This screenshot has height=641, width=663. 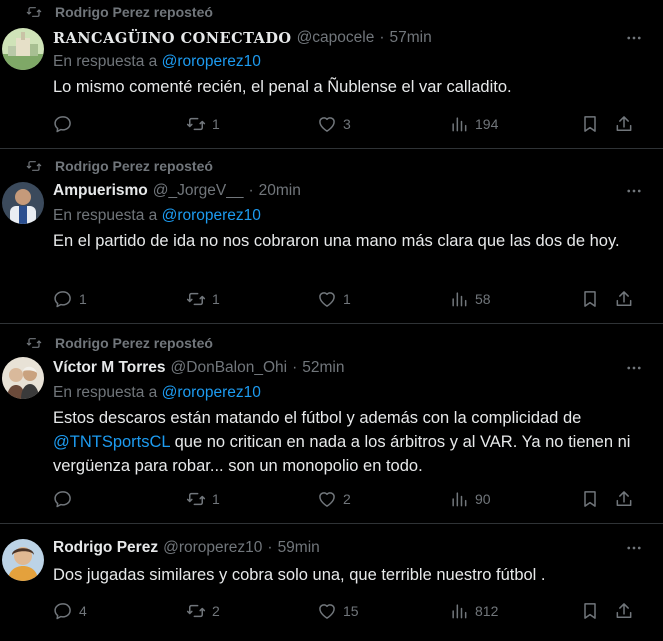 I want to click on author-name: Rodrigo Perez, so click(x=105, y=548).